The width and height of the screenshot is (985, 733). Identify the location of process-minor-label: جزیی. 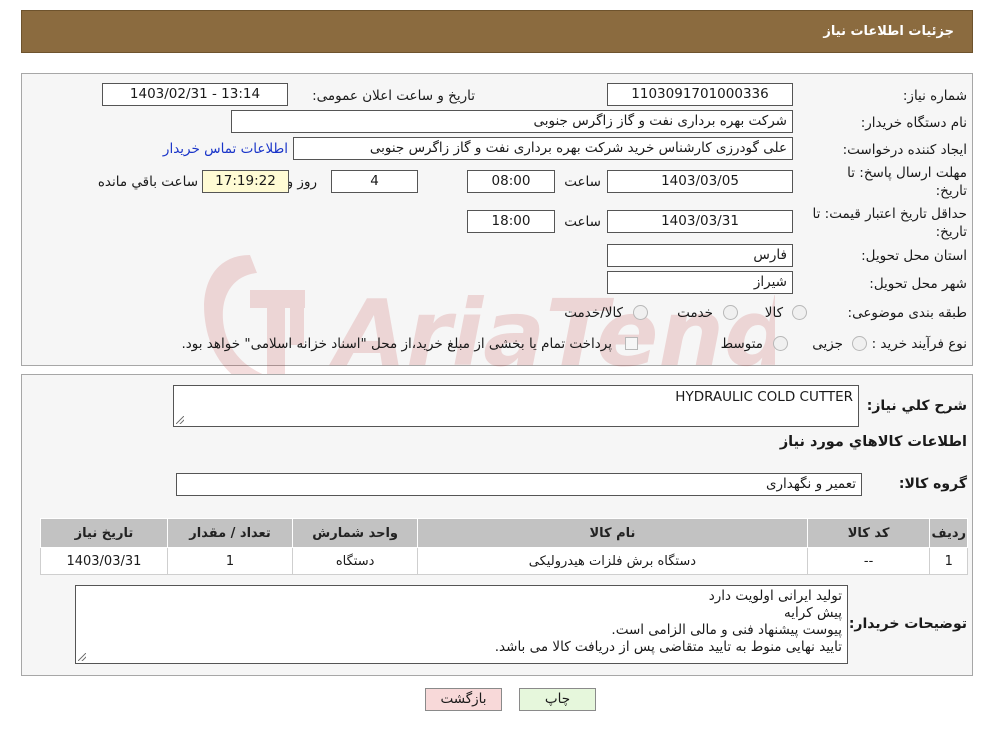
(827, 344).